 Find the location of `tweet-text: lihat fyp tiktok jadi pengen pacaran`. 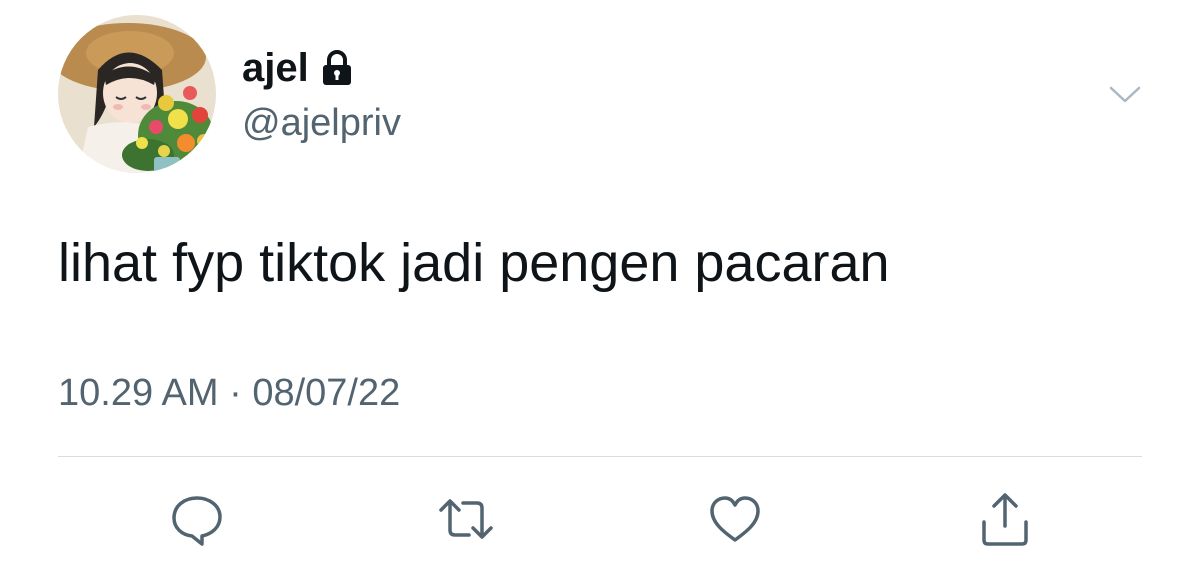

tweet-text: lihat fyp tiktok jadi pengen pacaran is located at coordinates (474, 263).